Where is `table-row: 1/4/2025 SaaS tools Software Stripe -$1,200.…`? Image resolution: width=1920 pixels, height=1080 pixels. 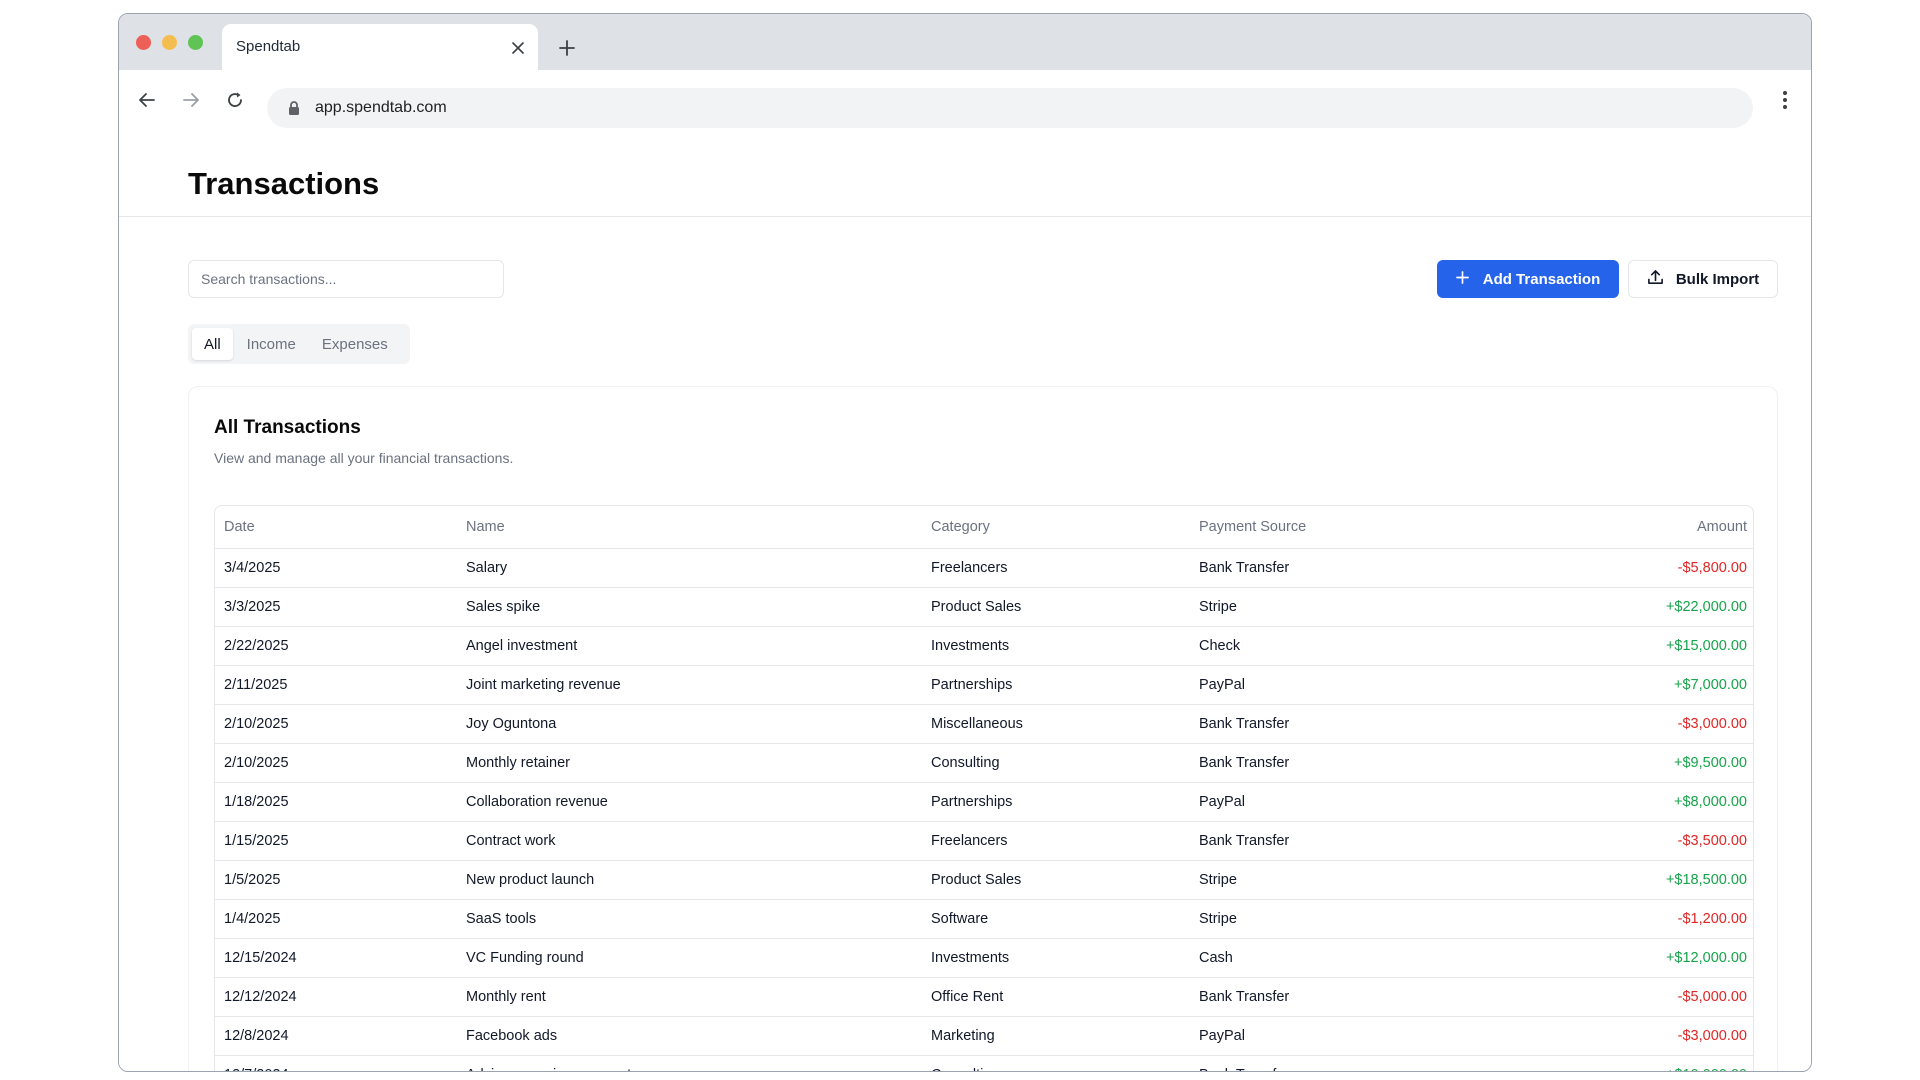 table-row: 1/4/2025 SaaS tools Software Stripe -$1,200.… is located at coordinates (984, 919).